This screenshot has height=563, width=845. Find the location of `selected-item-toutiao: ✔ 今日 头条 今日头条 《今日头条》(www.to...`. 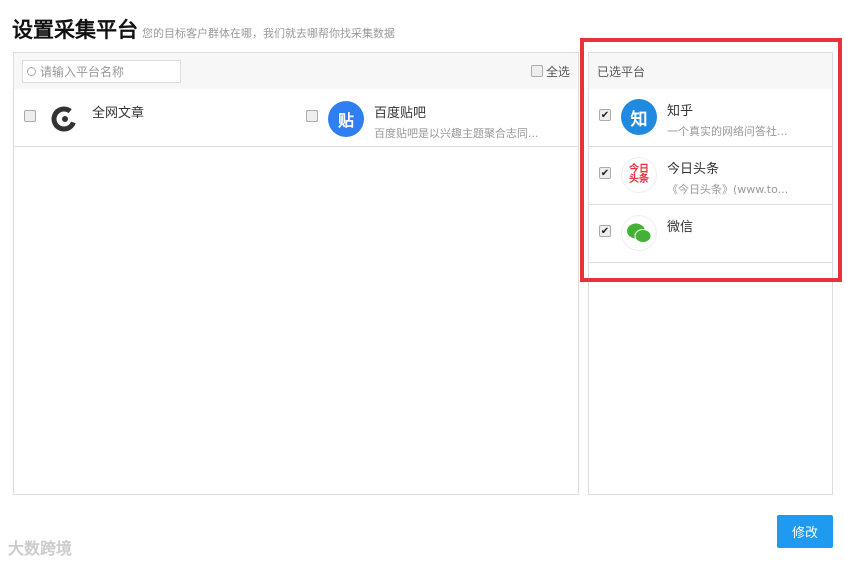

selected-item-toutiao: ✔ 今日 头条 今日头条 《今日头条》(www.to... is located at coordinates (710, 176).